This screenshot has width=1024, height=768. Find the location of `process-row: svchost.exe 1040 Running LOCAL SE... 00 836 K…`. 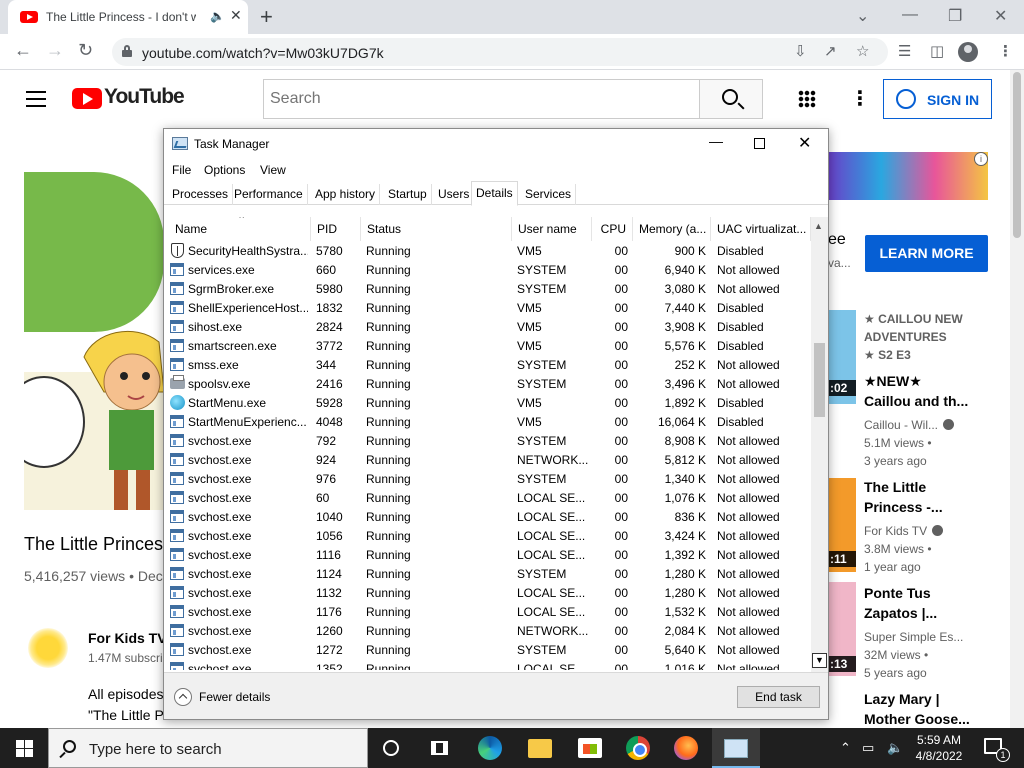

process-row: svchost.exe 1040 Running LOCAL SE... 00 836 K… is located at coordinates (487, 517).